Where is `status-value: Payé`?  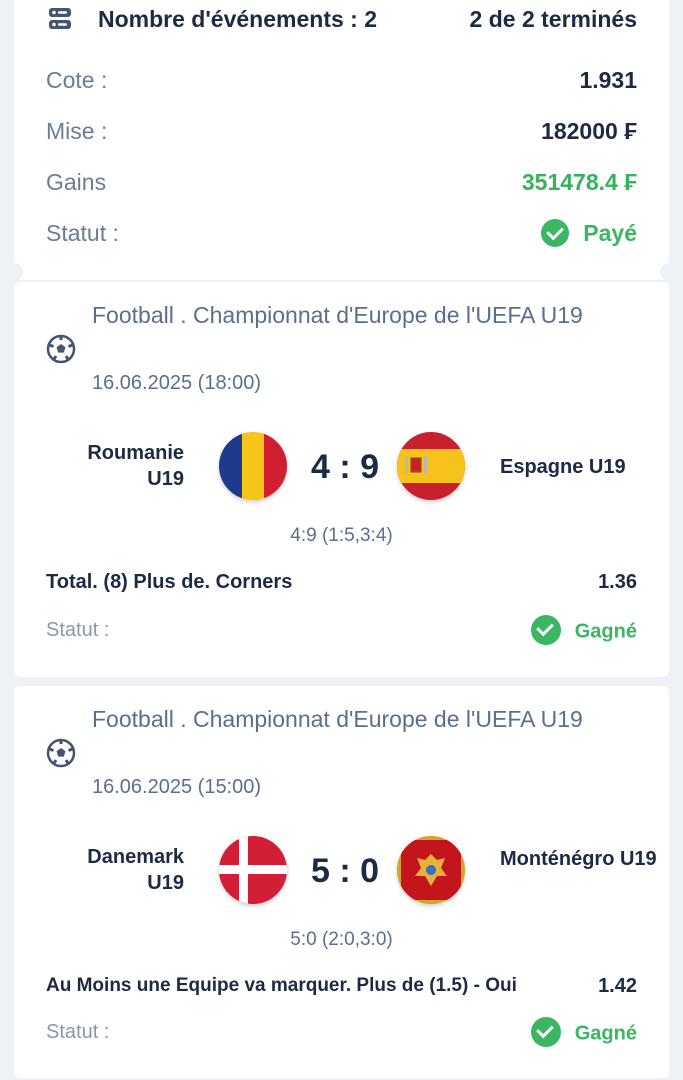 status-value: Payé is located at coordinates (589, 232).